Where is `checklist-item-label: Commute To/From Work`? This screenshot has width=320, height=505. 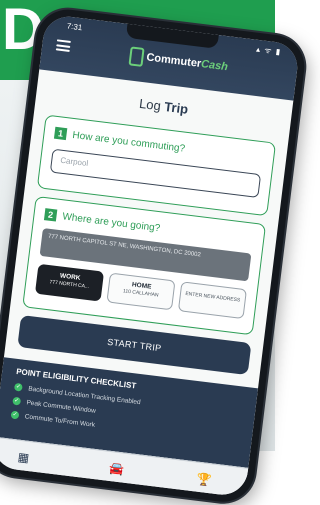 checklist-item-label: Commute To/From Work is located at coordinates (60, 420).